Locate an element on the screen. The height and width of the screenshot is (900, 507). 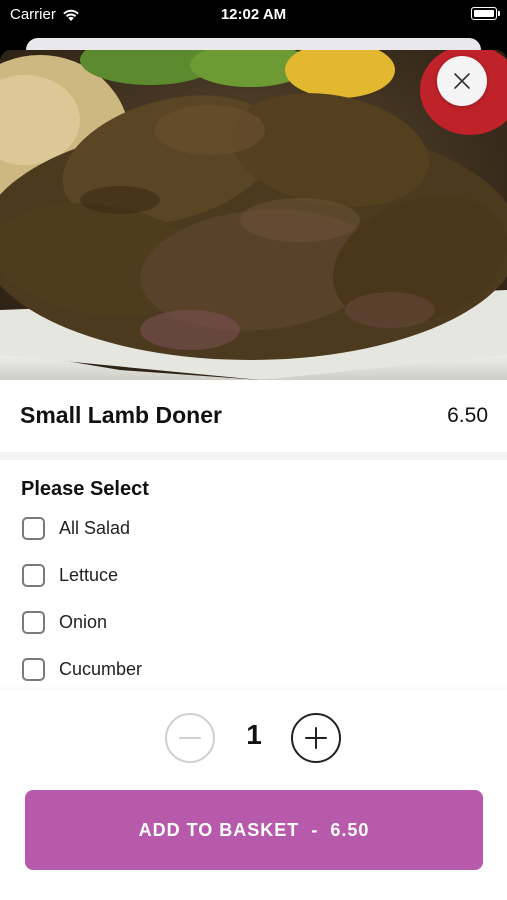
option-cucumber: Cucumber is located at coordinates (82, 669).